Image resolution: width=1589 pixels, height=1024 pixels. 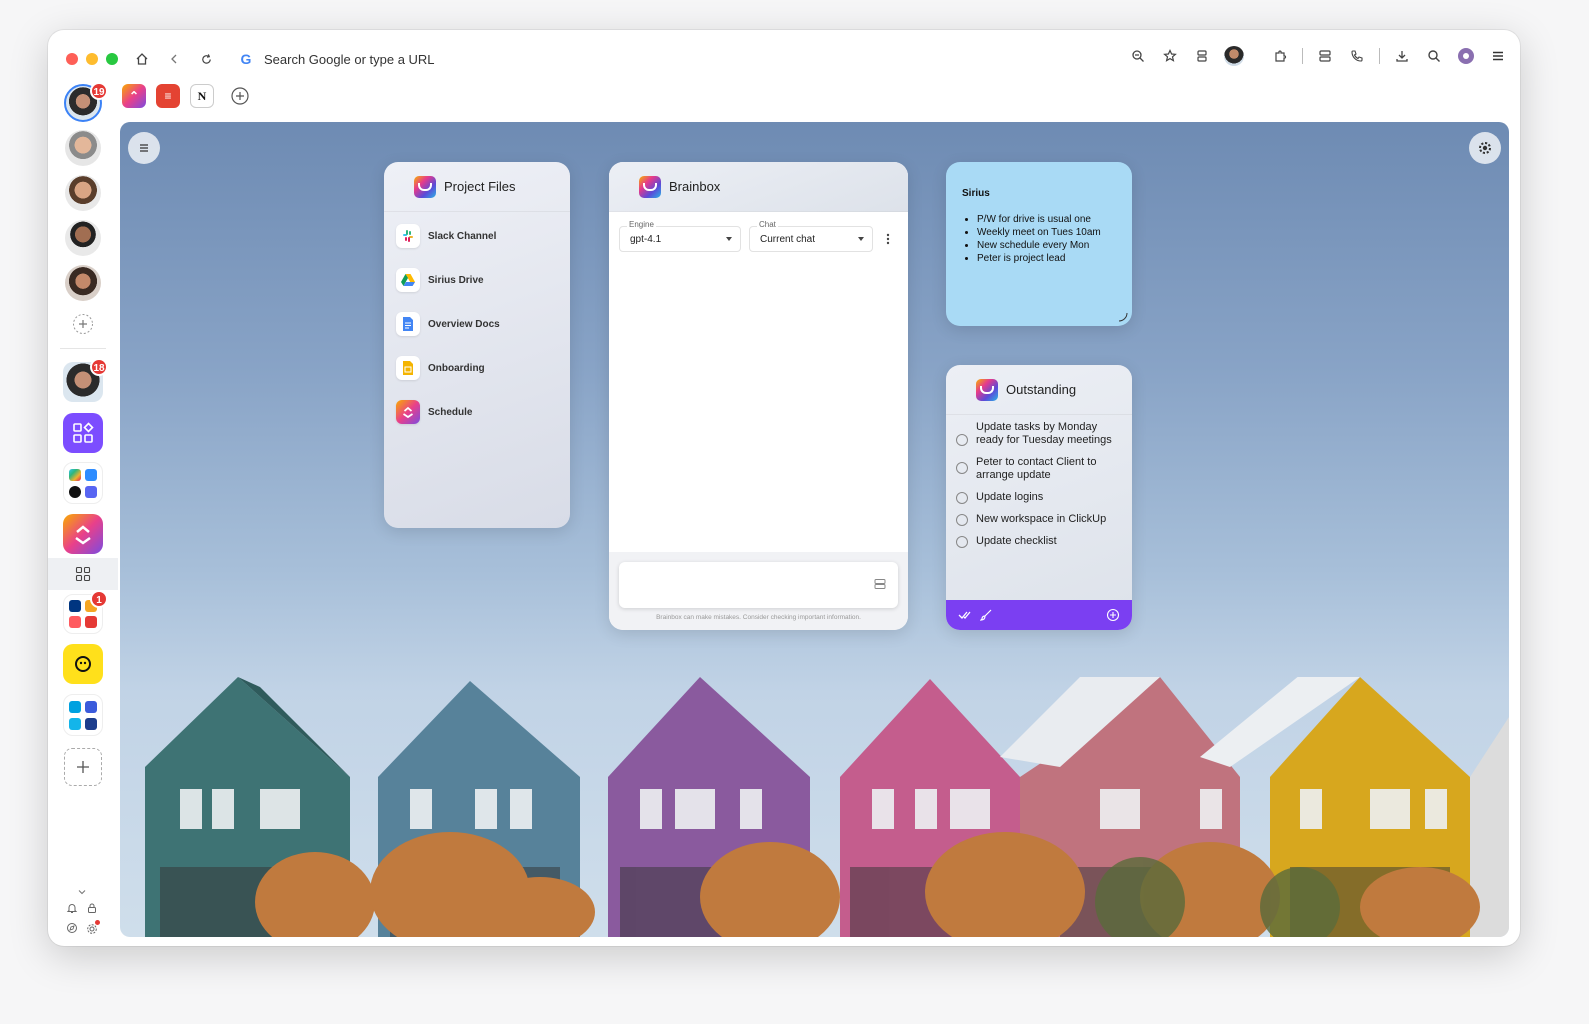 I want to click on star-icon, so click(x=1170, y=56).